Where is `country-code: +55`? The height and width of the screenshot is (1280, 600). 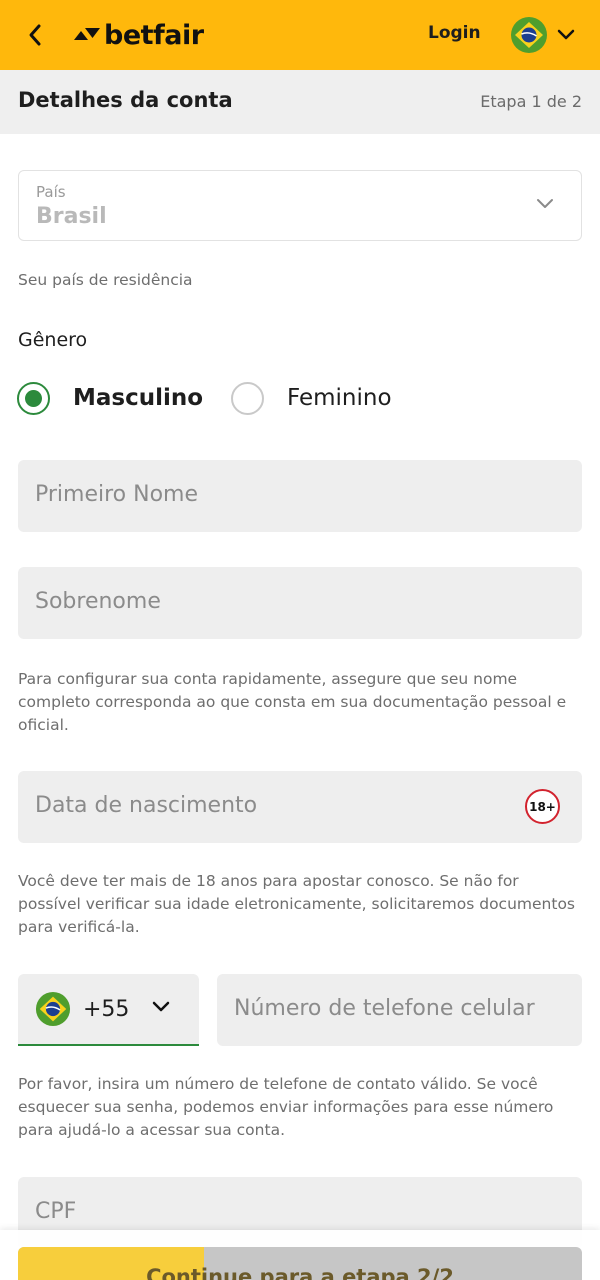
country-code: +55 is located at coordinates (106, 1009).